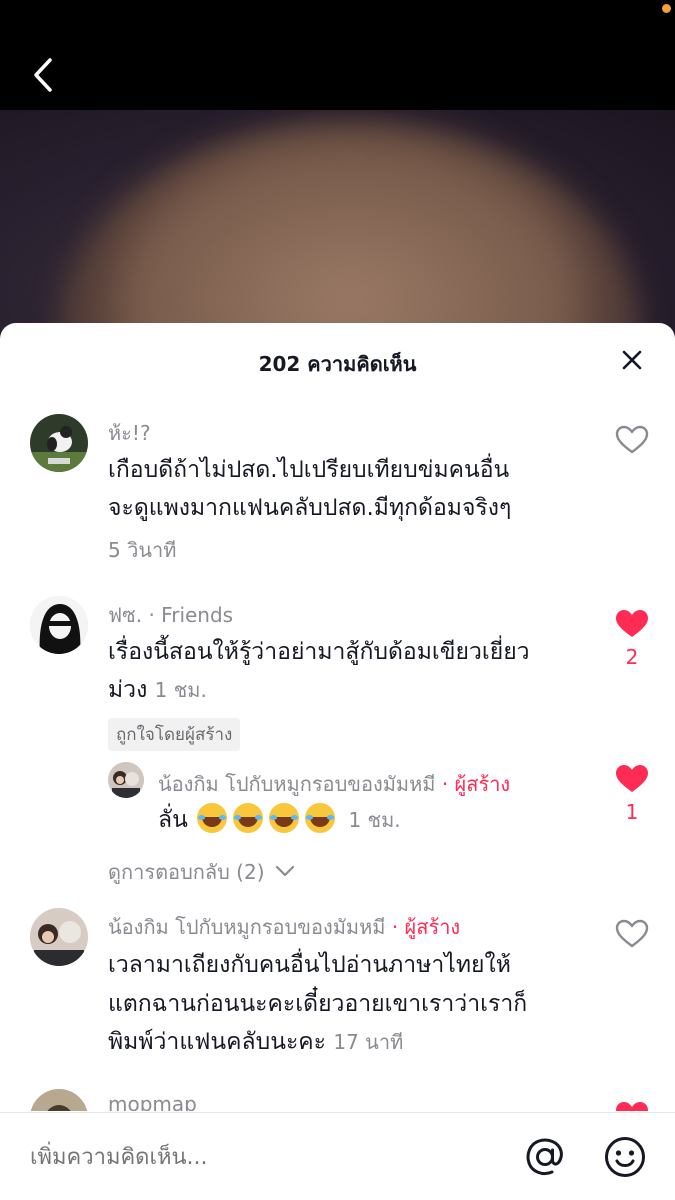  What do you see at coordinates (318, 1004) in the screenshot?
I see `comment-text-line: แตกฉานก่อนนะคะเดี๋ยวอายเขาเราว่าเราก็` at bounding box center [318, 1004].